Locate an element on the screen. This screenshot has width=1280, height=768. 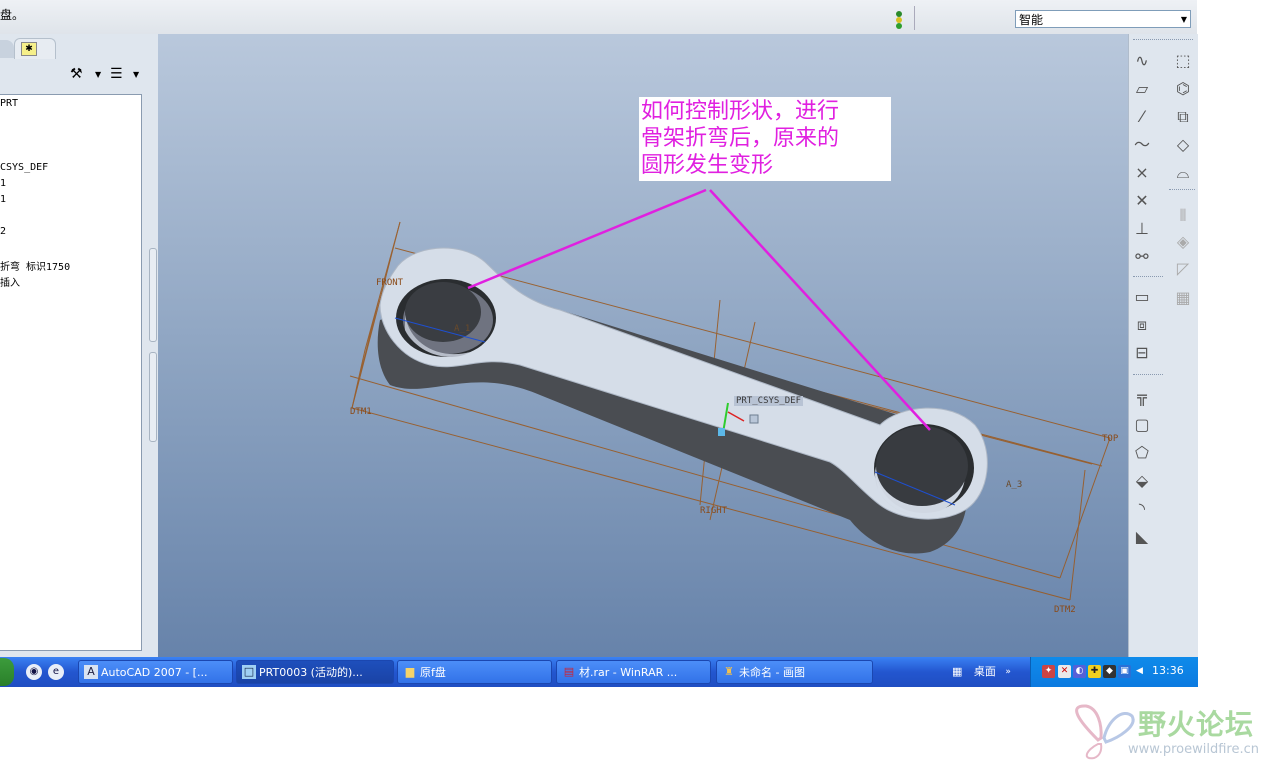
annotation-line: 圆形发生变形 is located at coordinates (707, 165).